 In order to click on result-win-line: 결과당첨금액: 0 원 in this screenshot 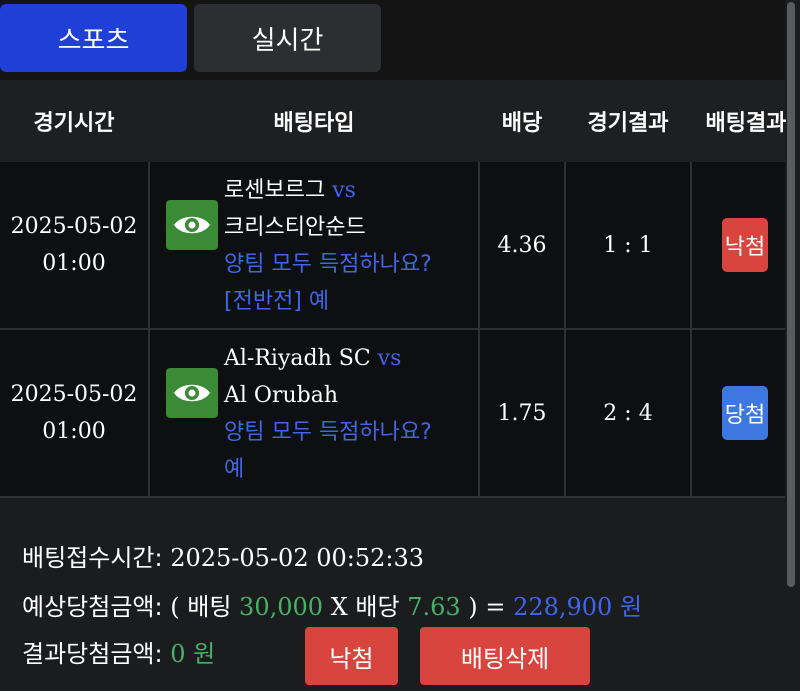, I will do `click(118, 651)`.